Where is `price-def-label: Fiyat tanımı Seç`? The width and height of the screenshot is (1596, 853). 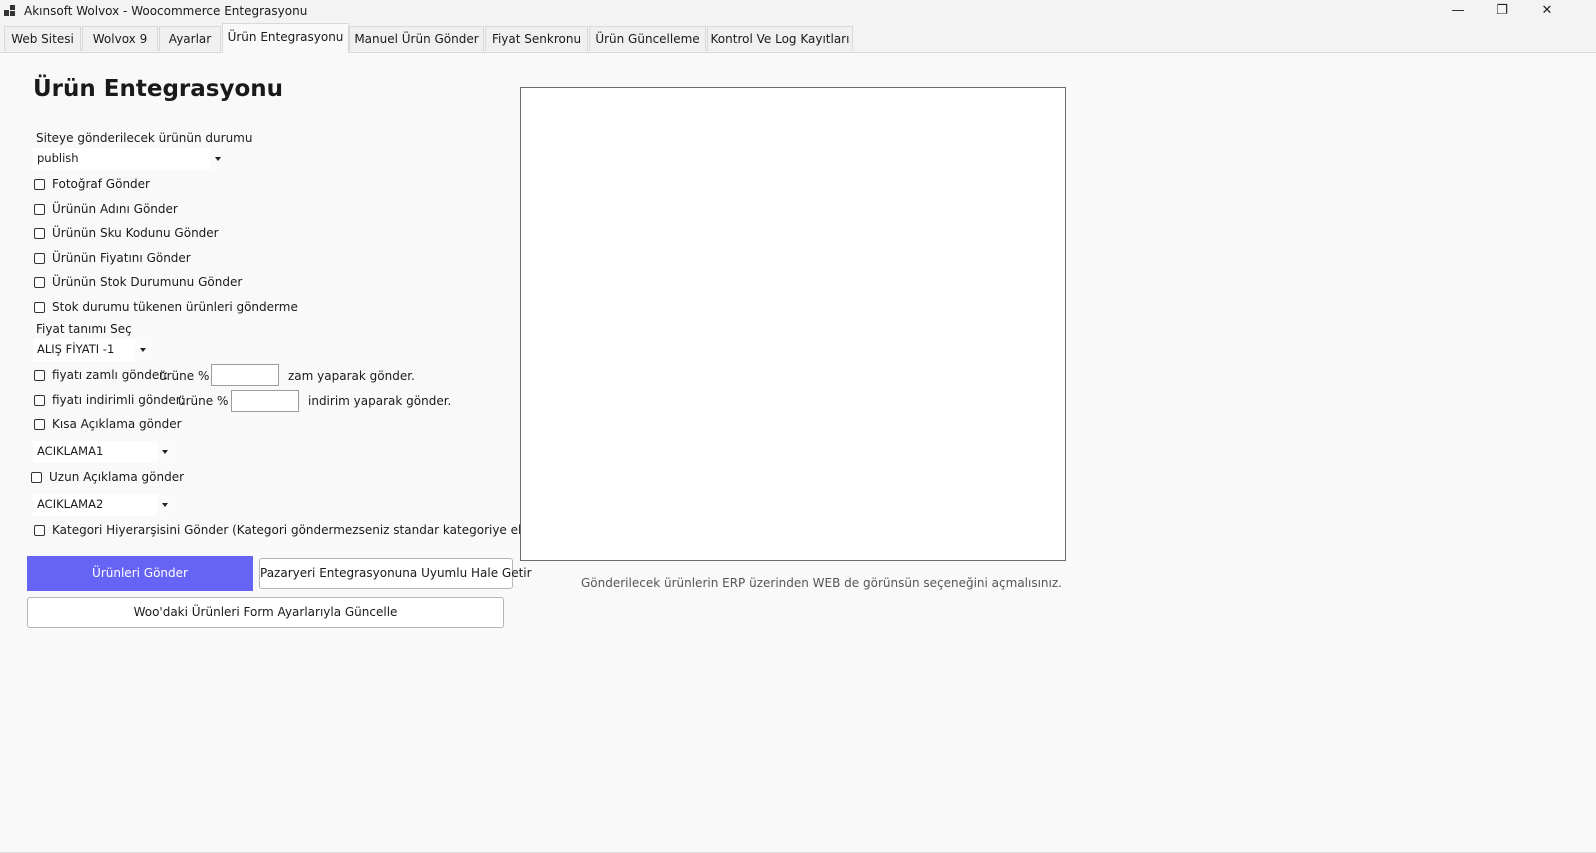
price-def-label: Fiyat tanımı Seç is located at coordinates (84, 329).